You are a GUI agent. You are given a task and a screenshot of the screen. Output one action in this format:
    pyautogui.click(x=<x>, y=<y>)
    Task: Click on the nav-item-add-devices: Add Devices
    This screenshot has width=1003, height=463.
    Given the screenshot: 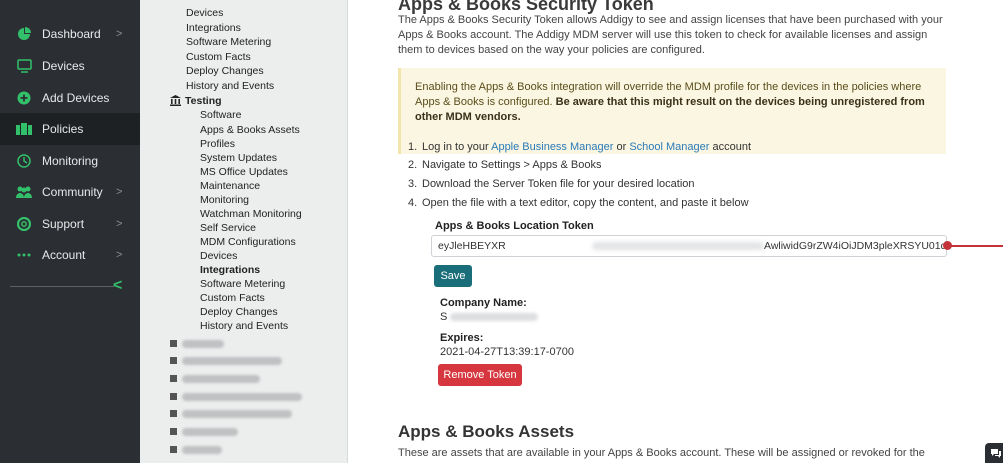 What is the action you would take?
    pyautogui.click(x=70, y=98)
    